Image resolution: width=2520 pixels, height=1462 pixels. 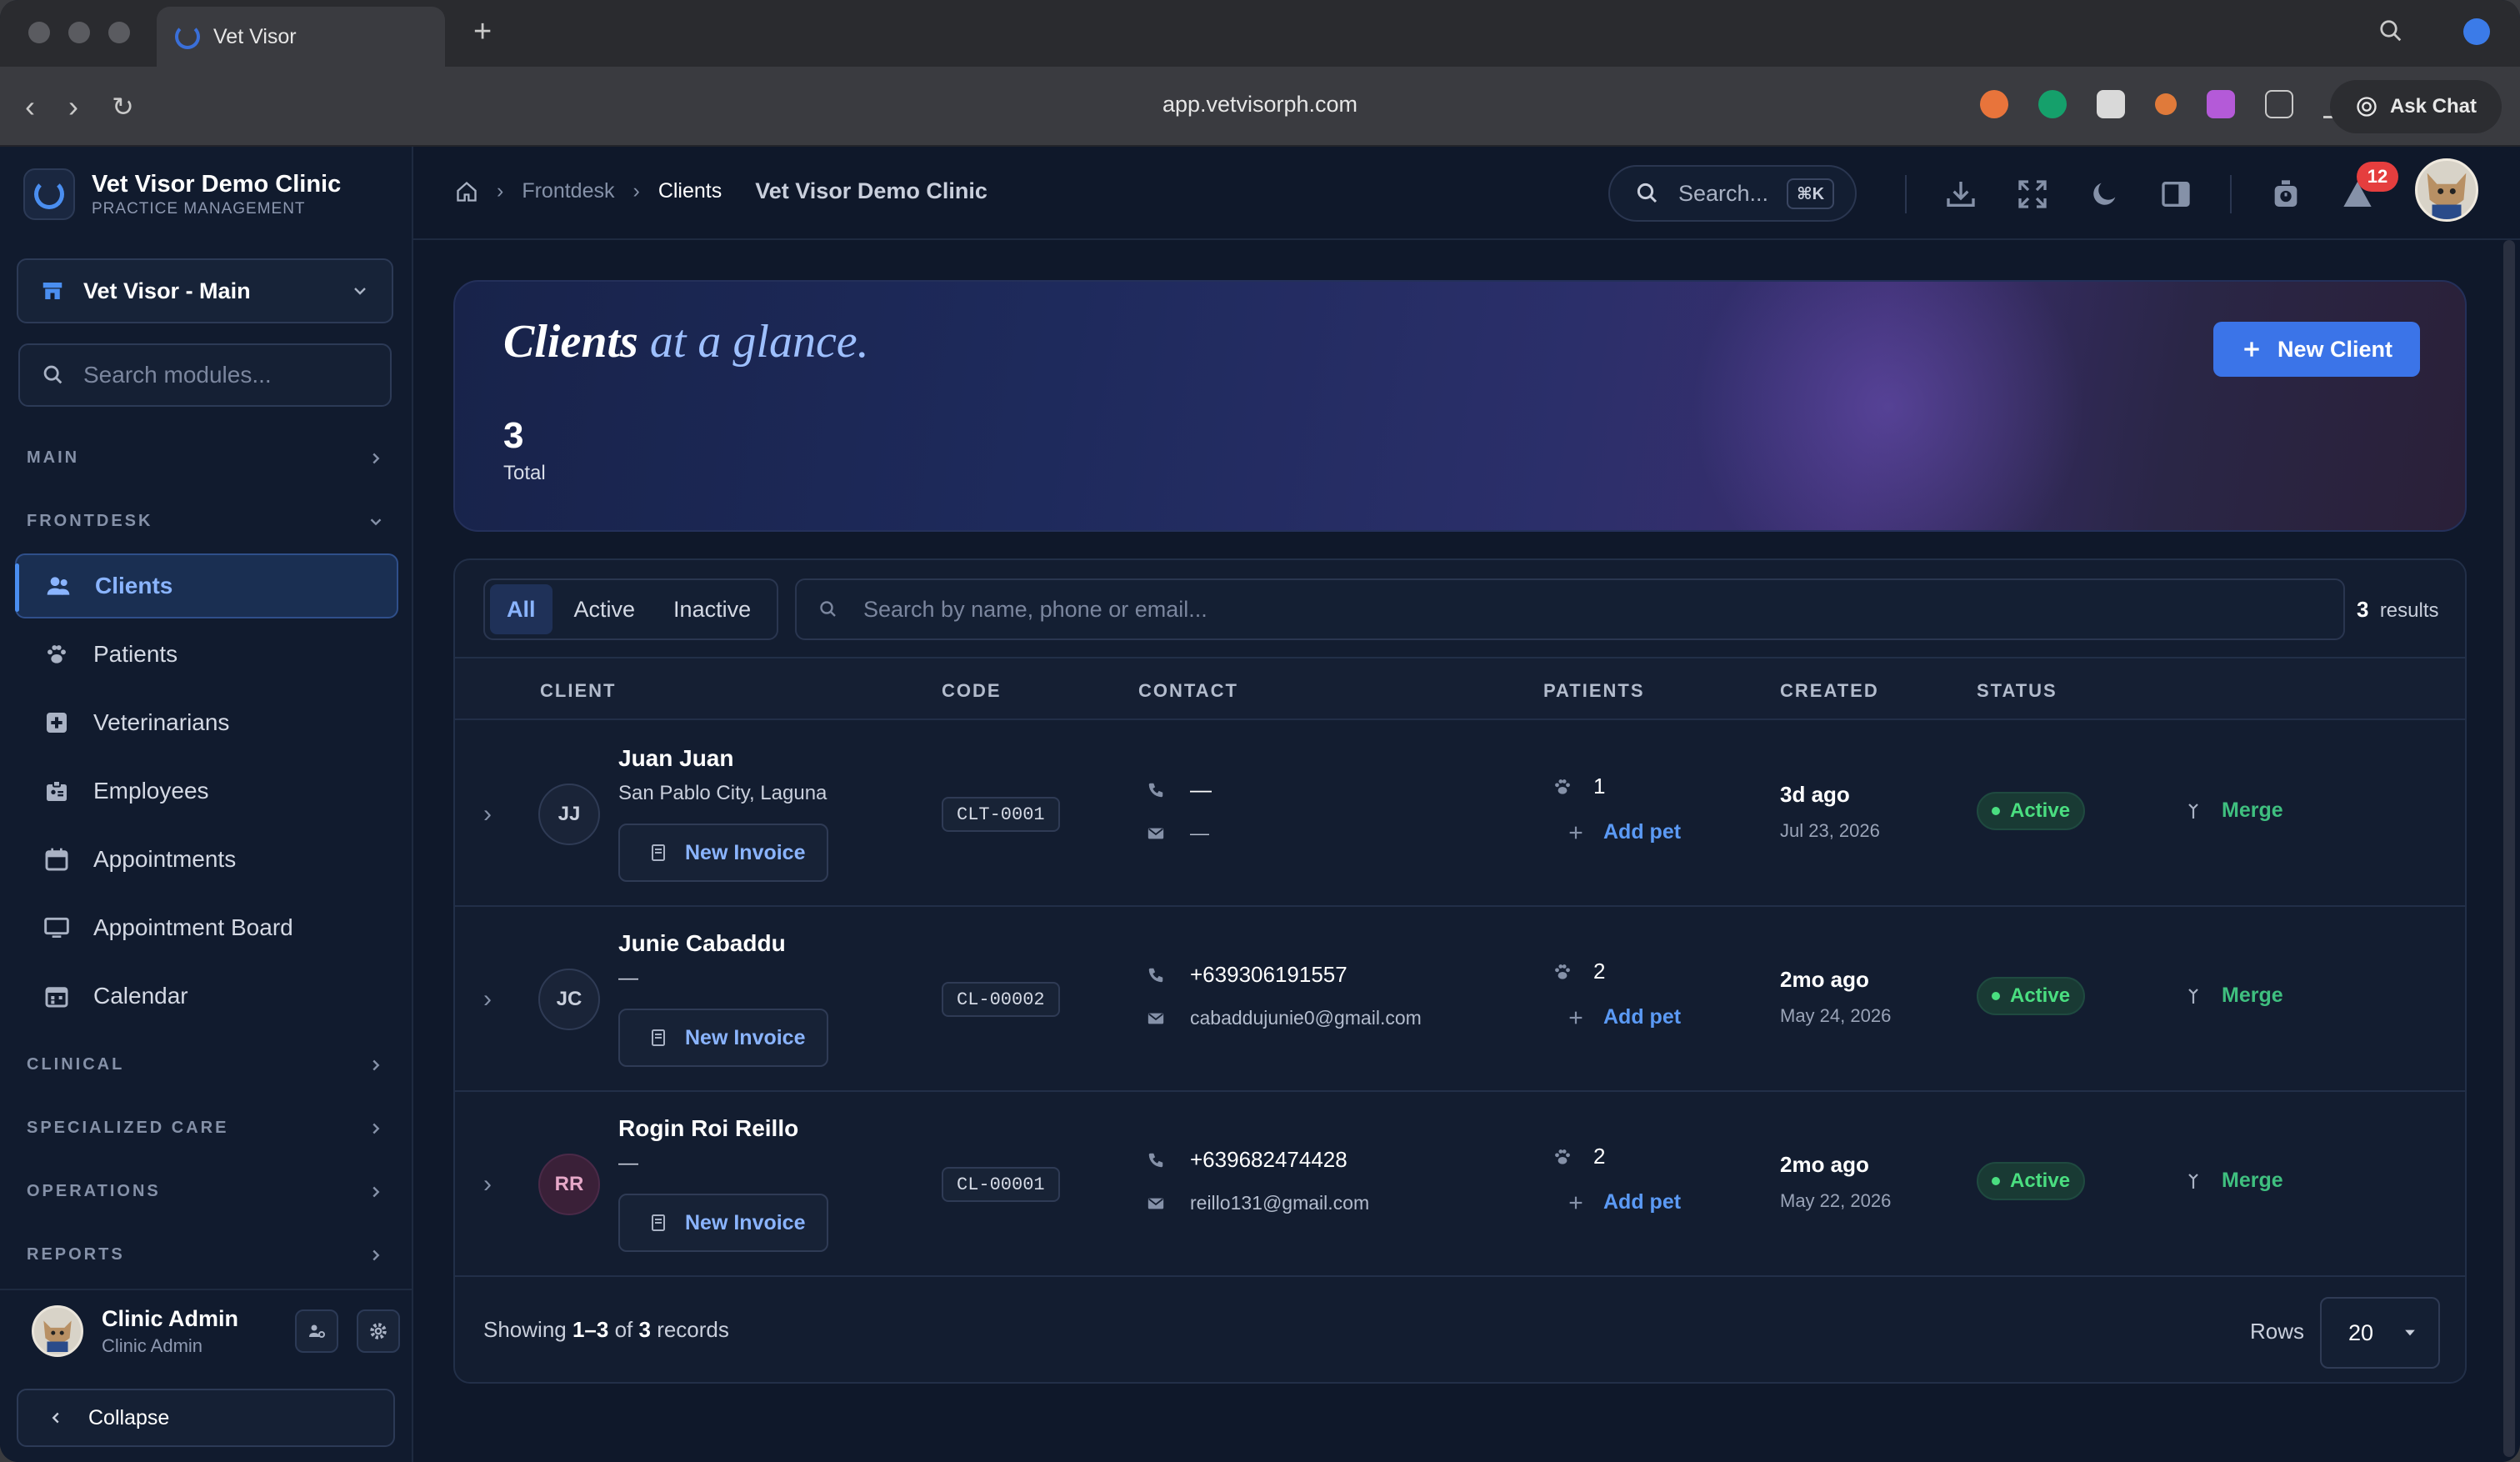 What do you see at coordinates (52, 291) in the screenshot?
I see `store-icon` at bounding box center [52, 291].